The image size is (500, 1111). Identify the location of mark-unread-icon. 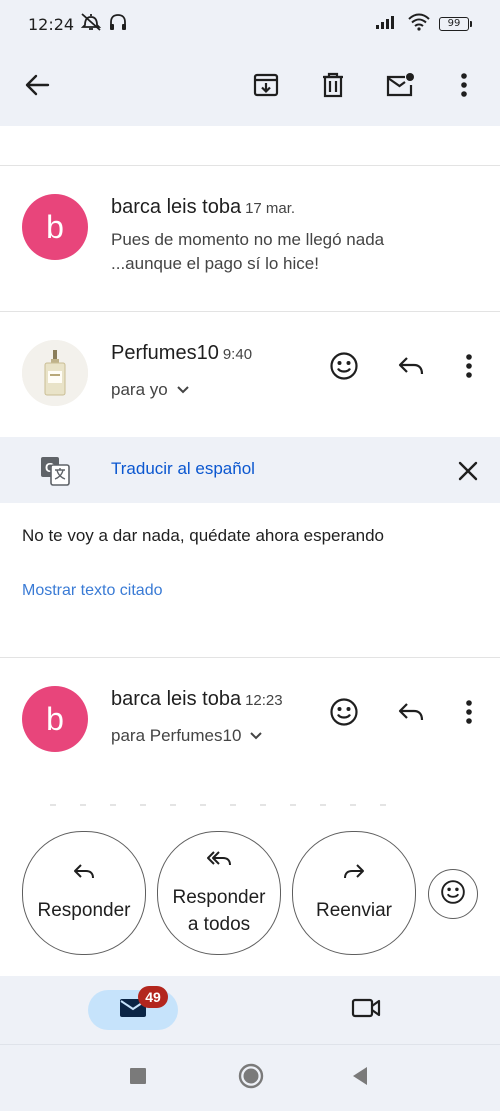
(400, 87).